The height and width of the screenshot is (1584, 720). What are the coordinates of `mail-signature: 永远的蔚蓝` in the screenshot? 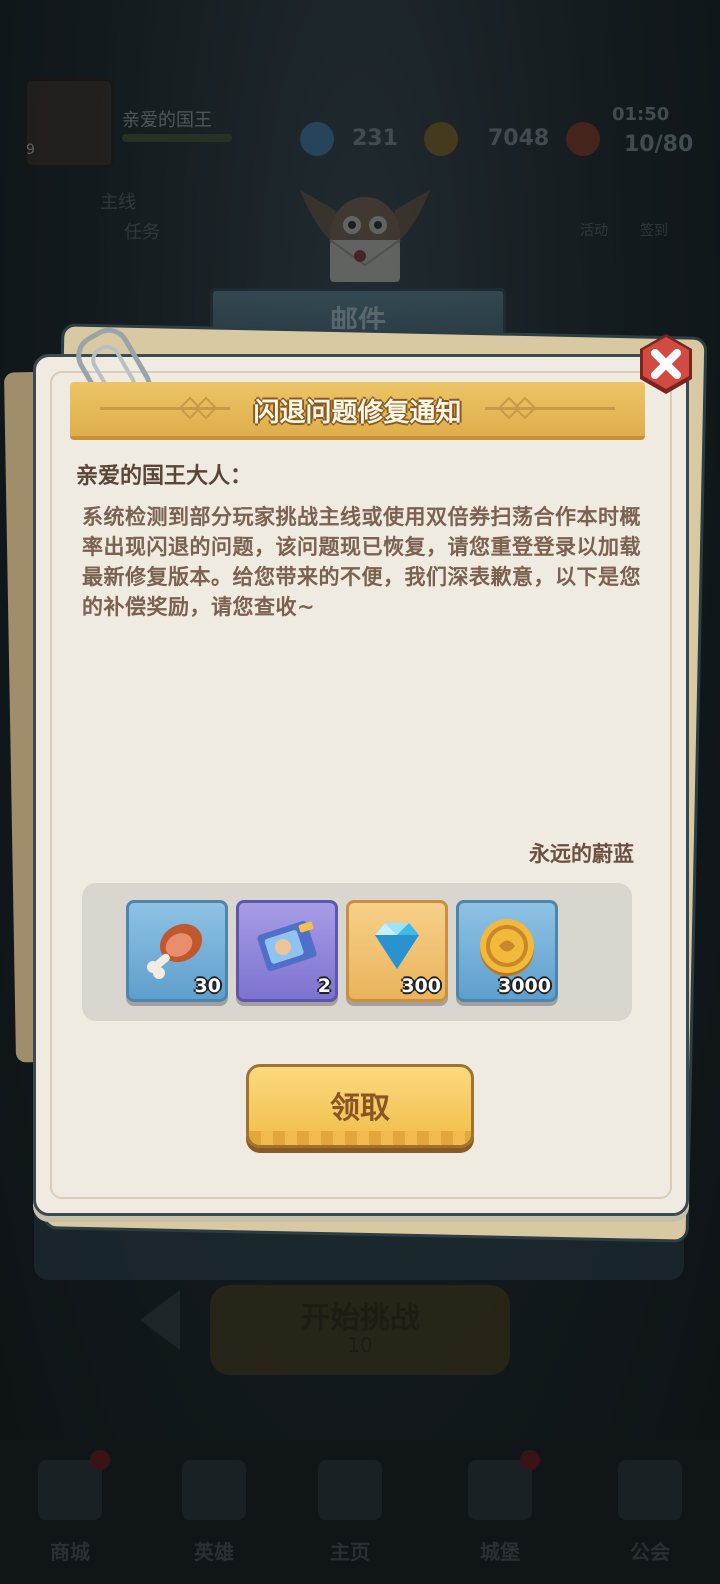 It's located at (581, 854).